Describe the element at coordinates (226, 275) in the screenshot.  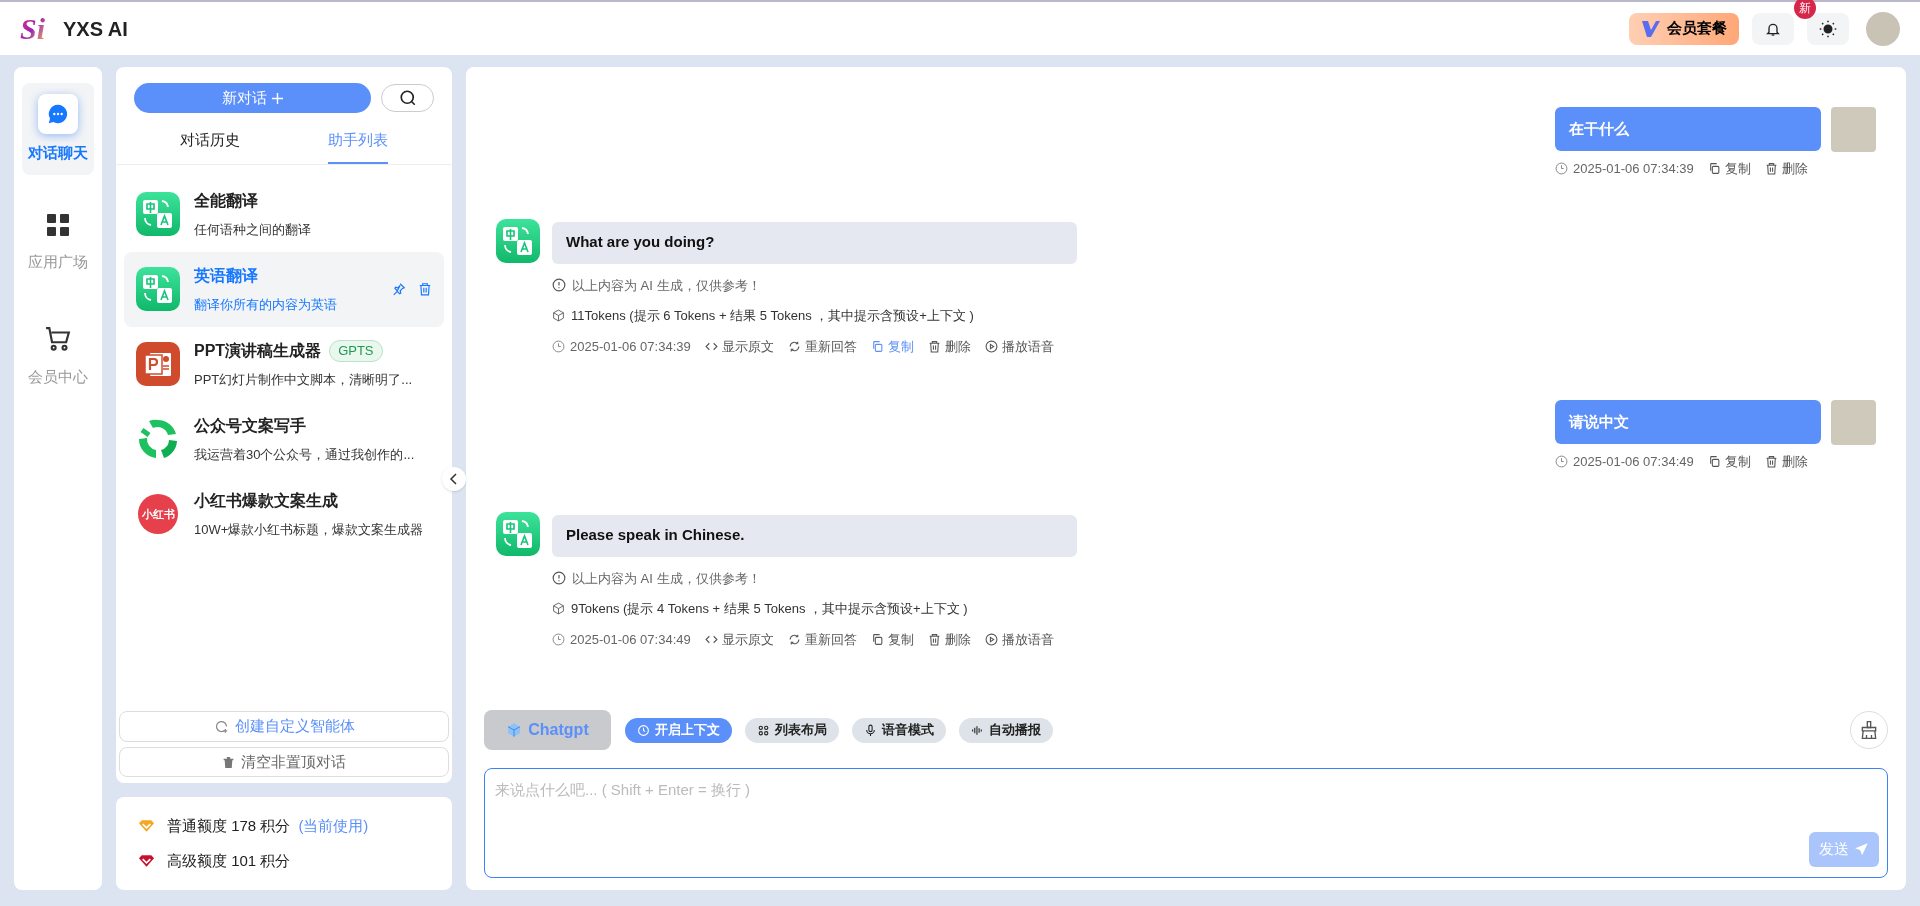
I see `assistant-name: 英语翻译` at that location.